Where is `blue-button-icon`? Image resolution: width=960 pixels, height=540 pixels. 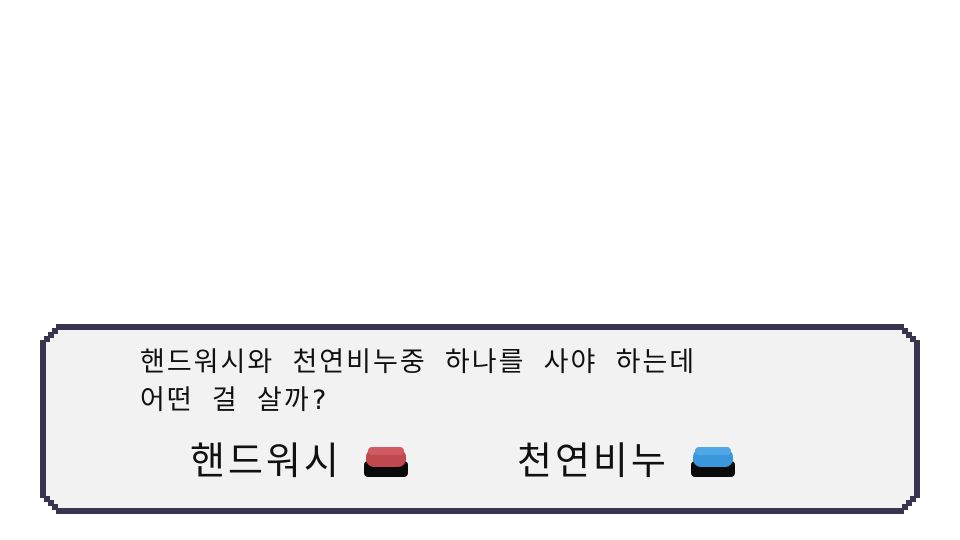
blue-button-icon is located at coordinates (713, 461).